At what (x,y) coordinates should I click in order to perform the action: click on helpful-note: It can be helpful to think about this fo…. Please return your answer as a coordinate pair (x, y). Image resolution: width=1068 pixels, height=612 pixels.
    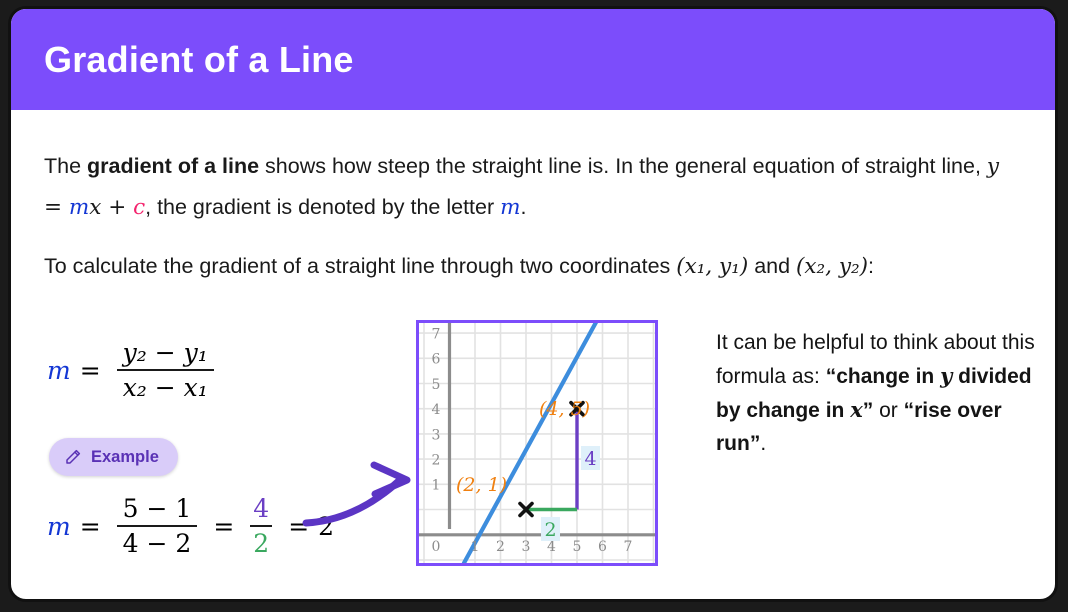
    Looking at the image, I should click on (876, 393).